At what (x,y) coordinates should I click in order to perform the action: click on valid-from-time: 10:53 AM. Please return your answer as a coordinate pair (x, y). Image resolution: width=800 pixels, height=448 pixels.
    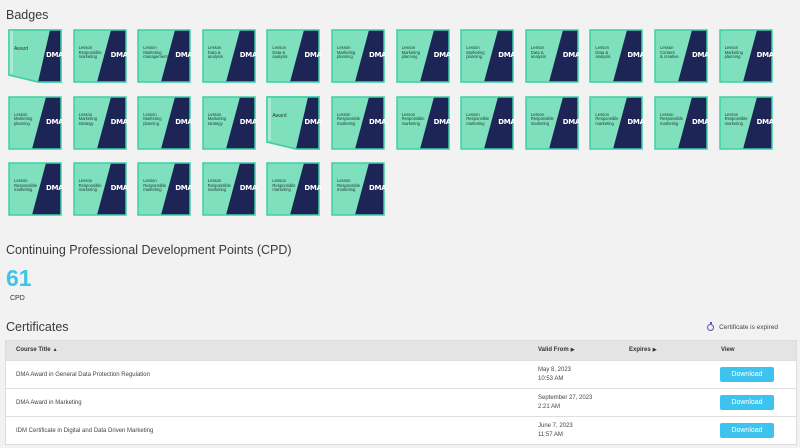
    Looking at the image, I should click on (551, 379).